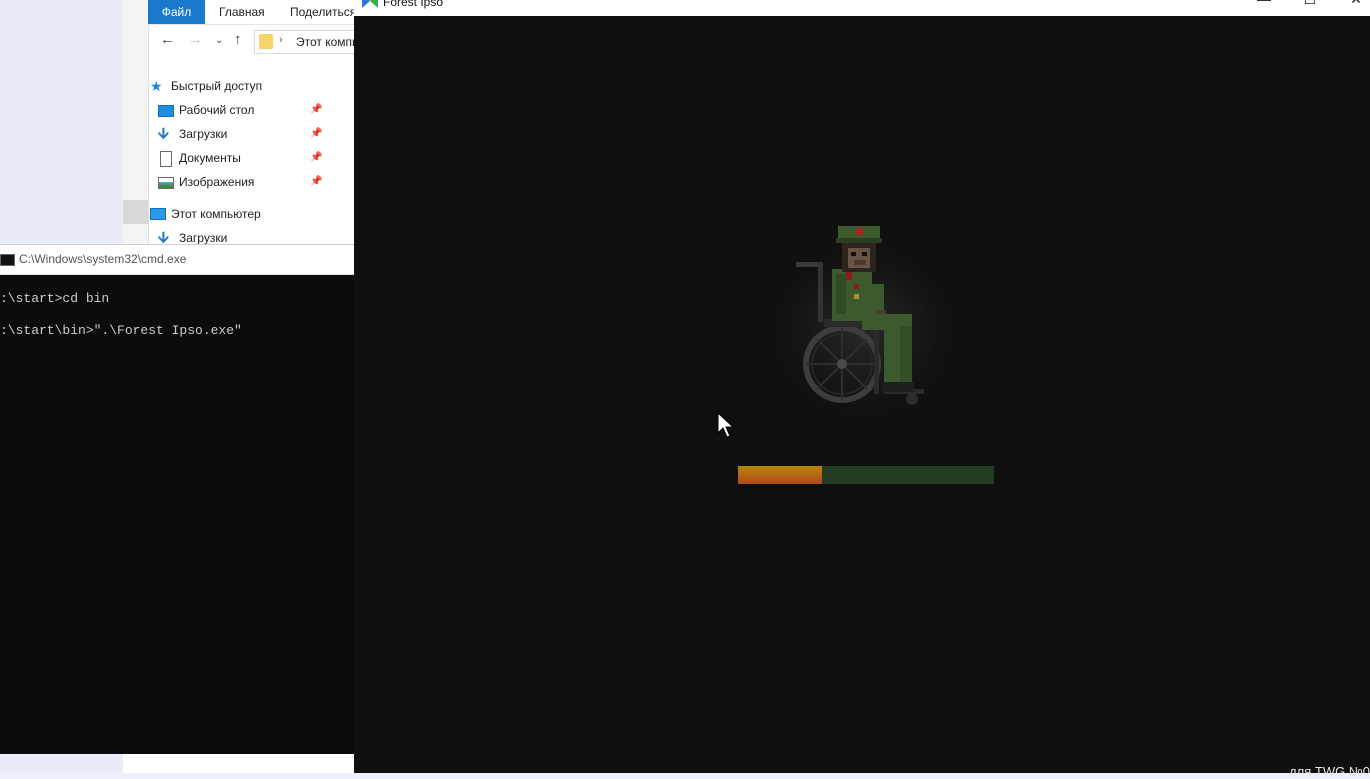 The height and width of the screenshot is (779, 1370). I want to click on folder-icon, so click(266, 41).